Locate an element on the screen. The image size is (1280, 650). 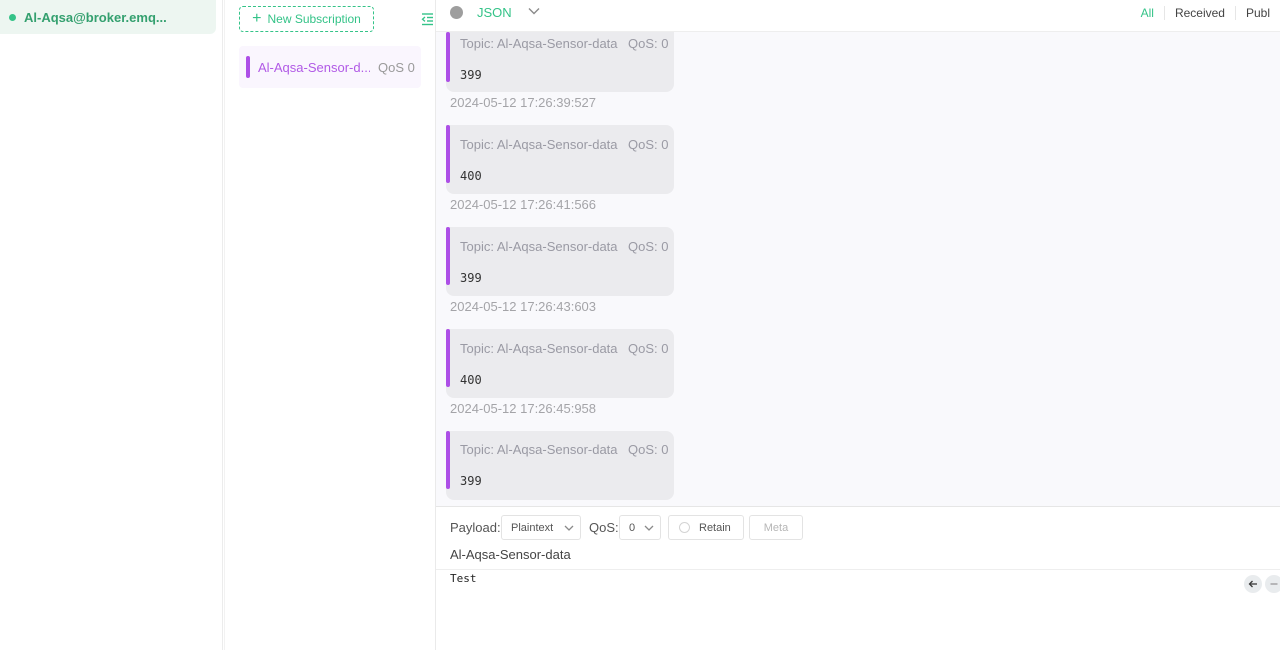
meta-button: Meta is located at coordinates (776, 527).